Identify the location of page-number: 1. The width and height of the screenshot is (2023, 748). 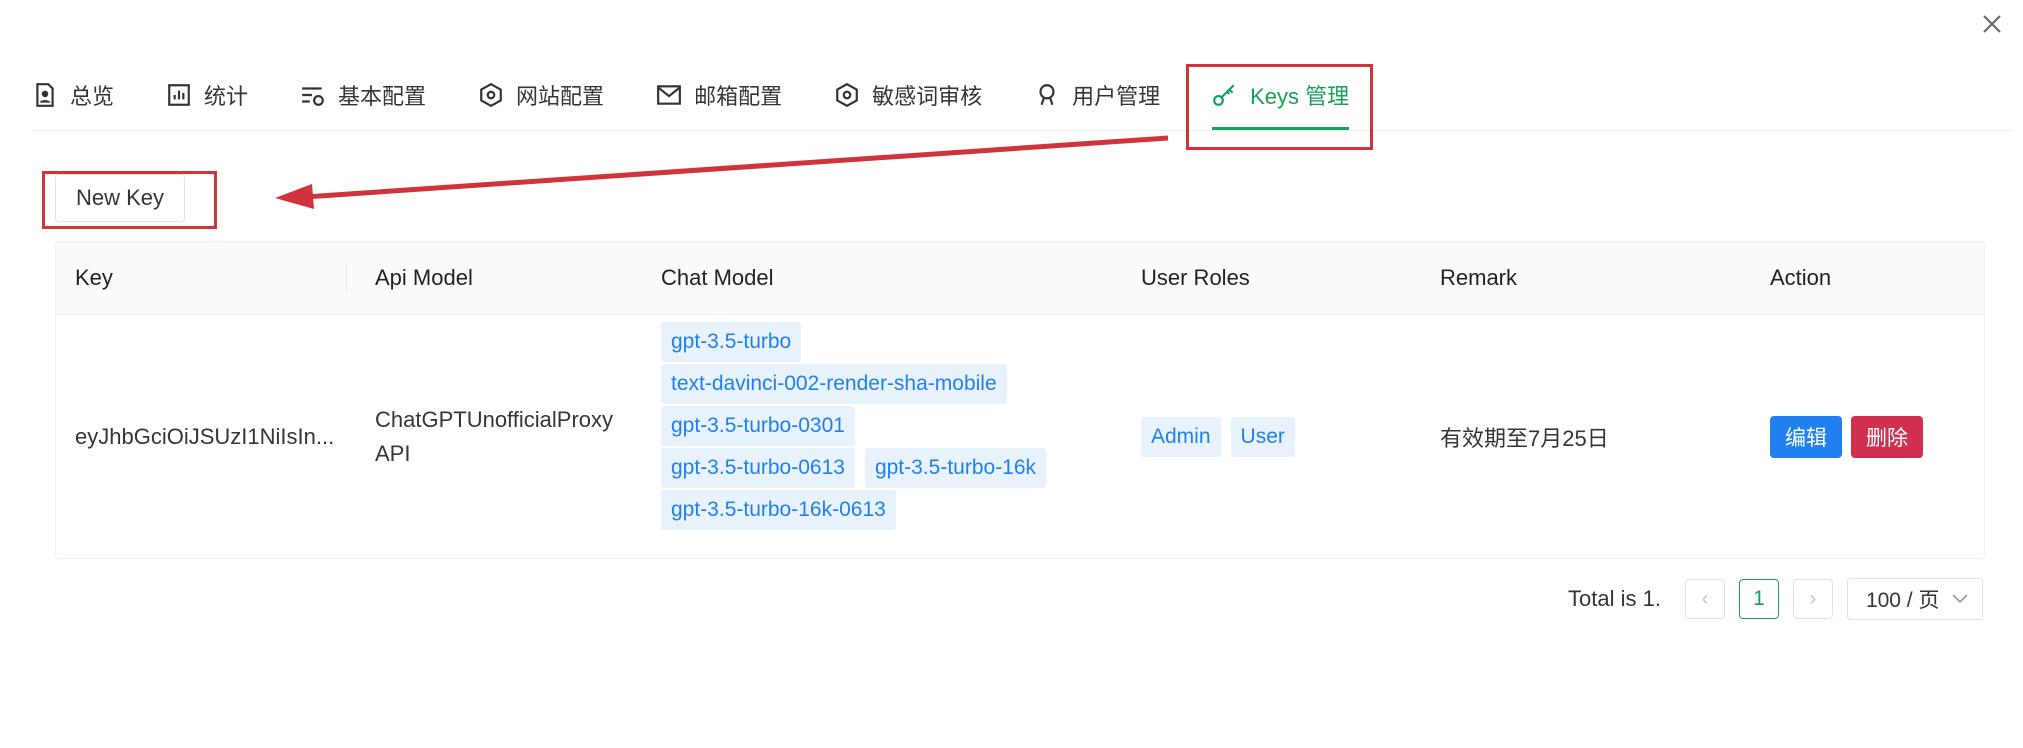
(1759, 598).